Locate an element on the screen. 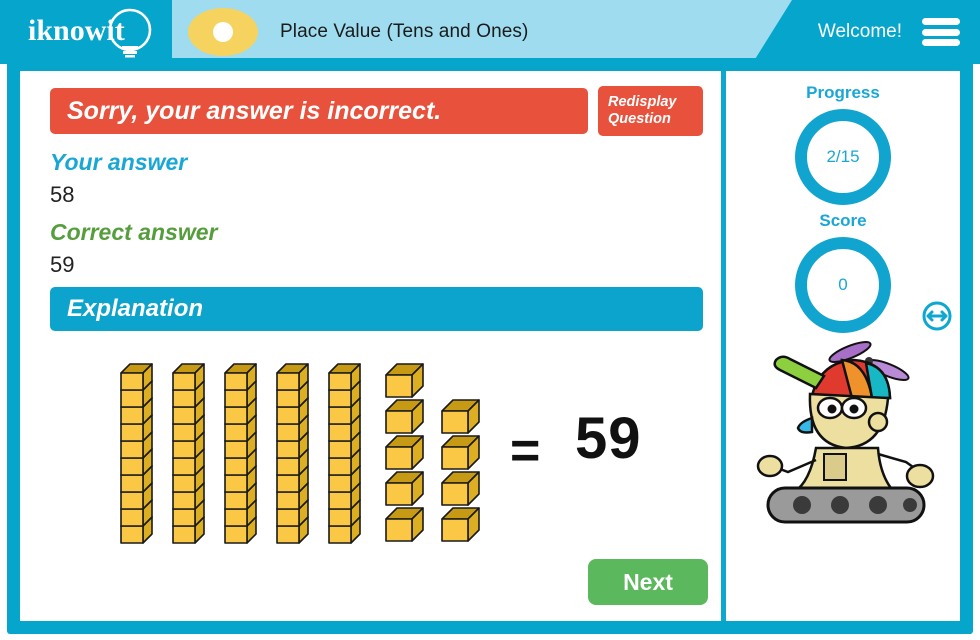 This screenshot has height=640, width=980. mascot-head is located at coordinates (843, 421).